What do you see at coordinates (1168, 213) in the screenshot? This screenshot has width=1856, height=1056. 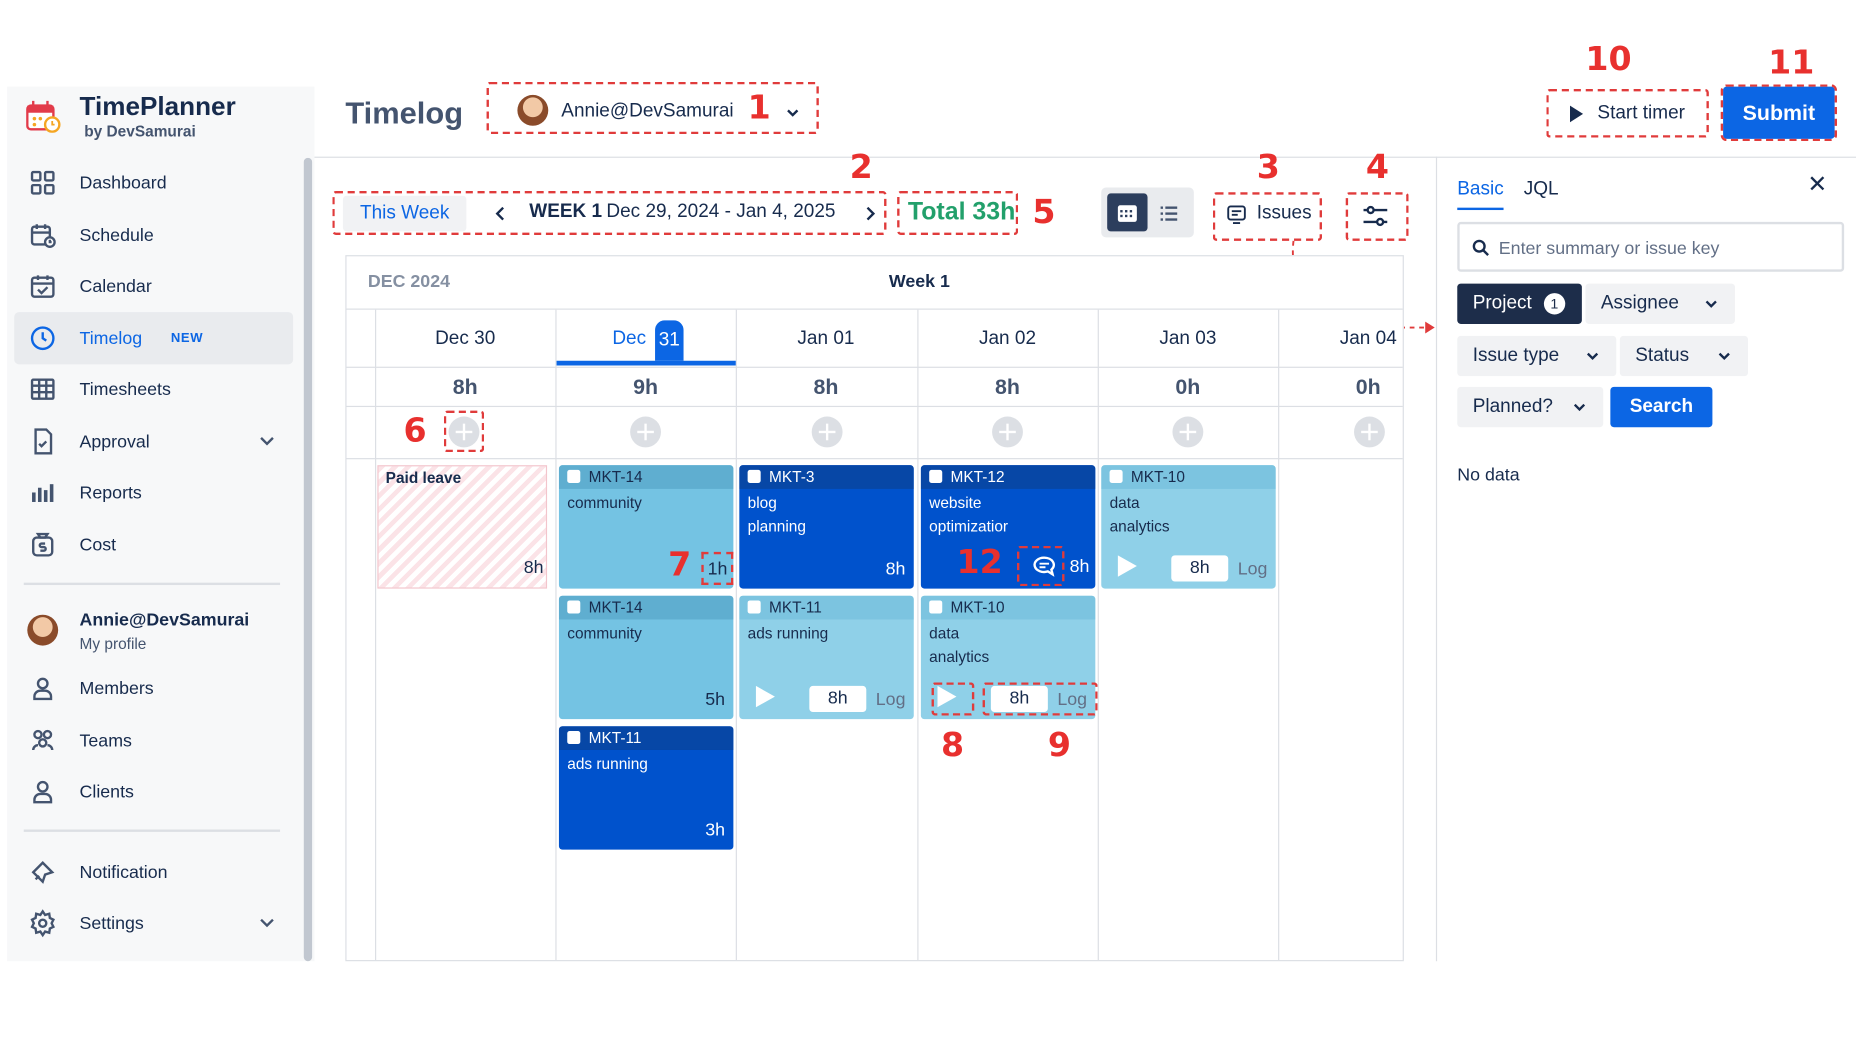 I see `list-view-icon` at bounding box center [1168, 213].